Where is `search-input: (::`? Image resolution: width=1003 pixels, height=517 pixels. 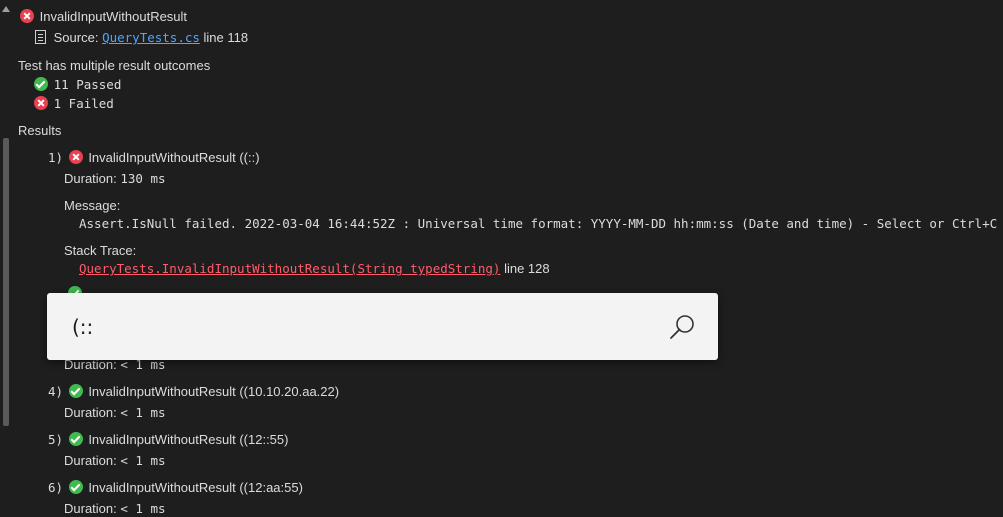
search-input: (:: is located at coordinates (82, 327).